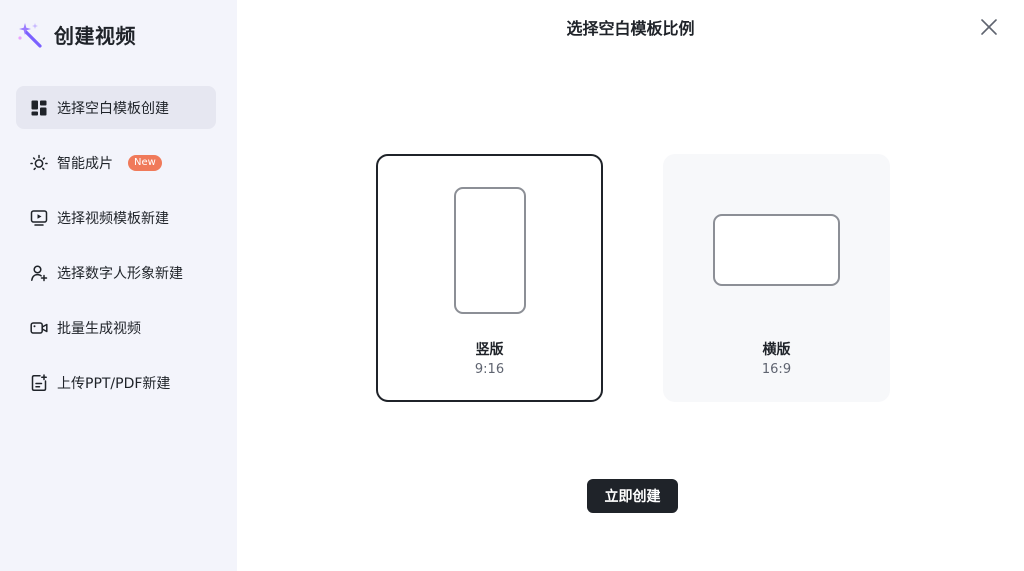 The width and height of the screenshot is (1024, 571). What do you see at coordinates (39, 107) in the screenshot?
I see `grid-layout-icon` at bounding box center [39, 107].